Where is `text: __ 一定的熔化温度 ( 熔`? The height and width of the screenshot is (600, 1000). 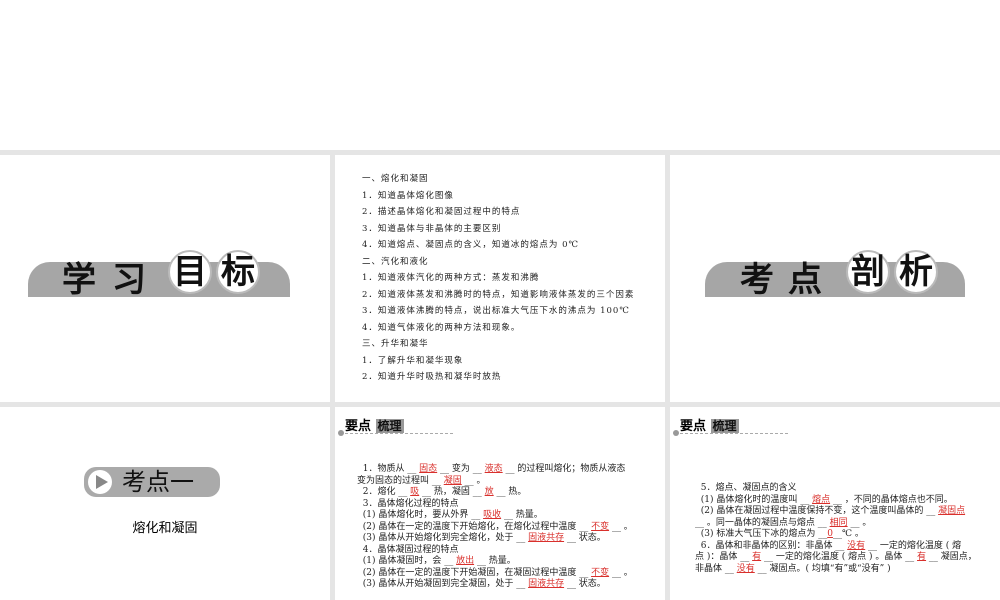
text: __ 一定的熔化温度 ( 熔 is located at coordinates (913, 545).